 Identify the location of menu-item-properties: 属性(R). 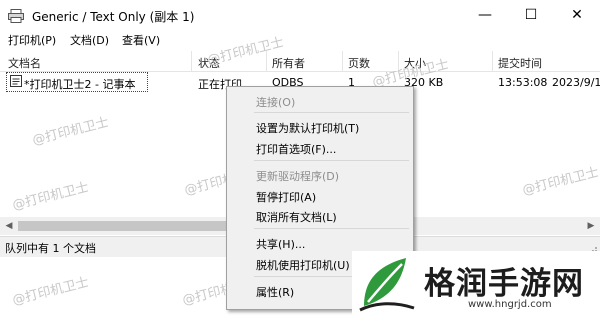
(275, 292).